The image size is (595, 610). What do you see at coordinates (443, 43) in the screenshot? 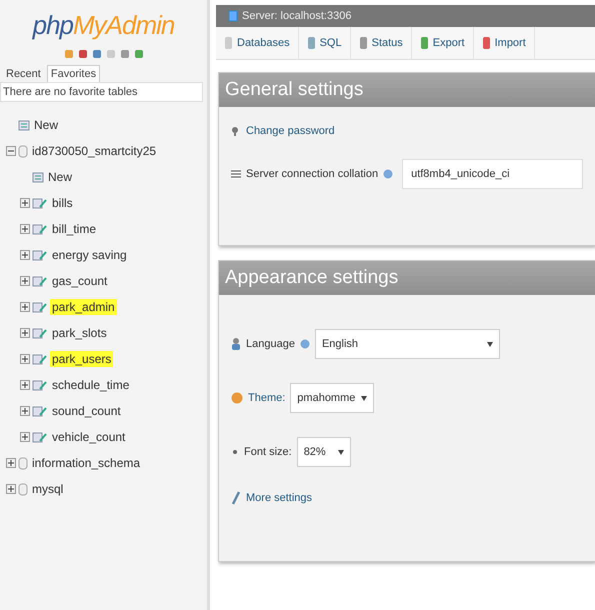
I see `menu-tab: Export` at bounding box center [443, 43].